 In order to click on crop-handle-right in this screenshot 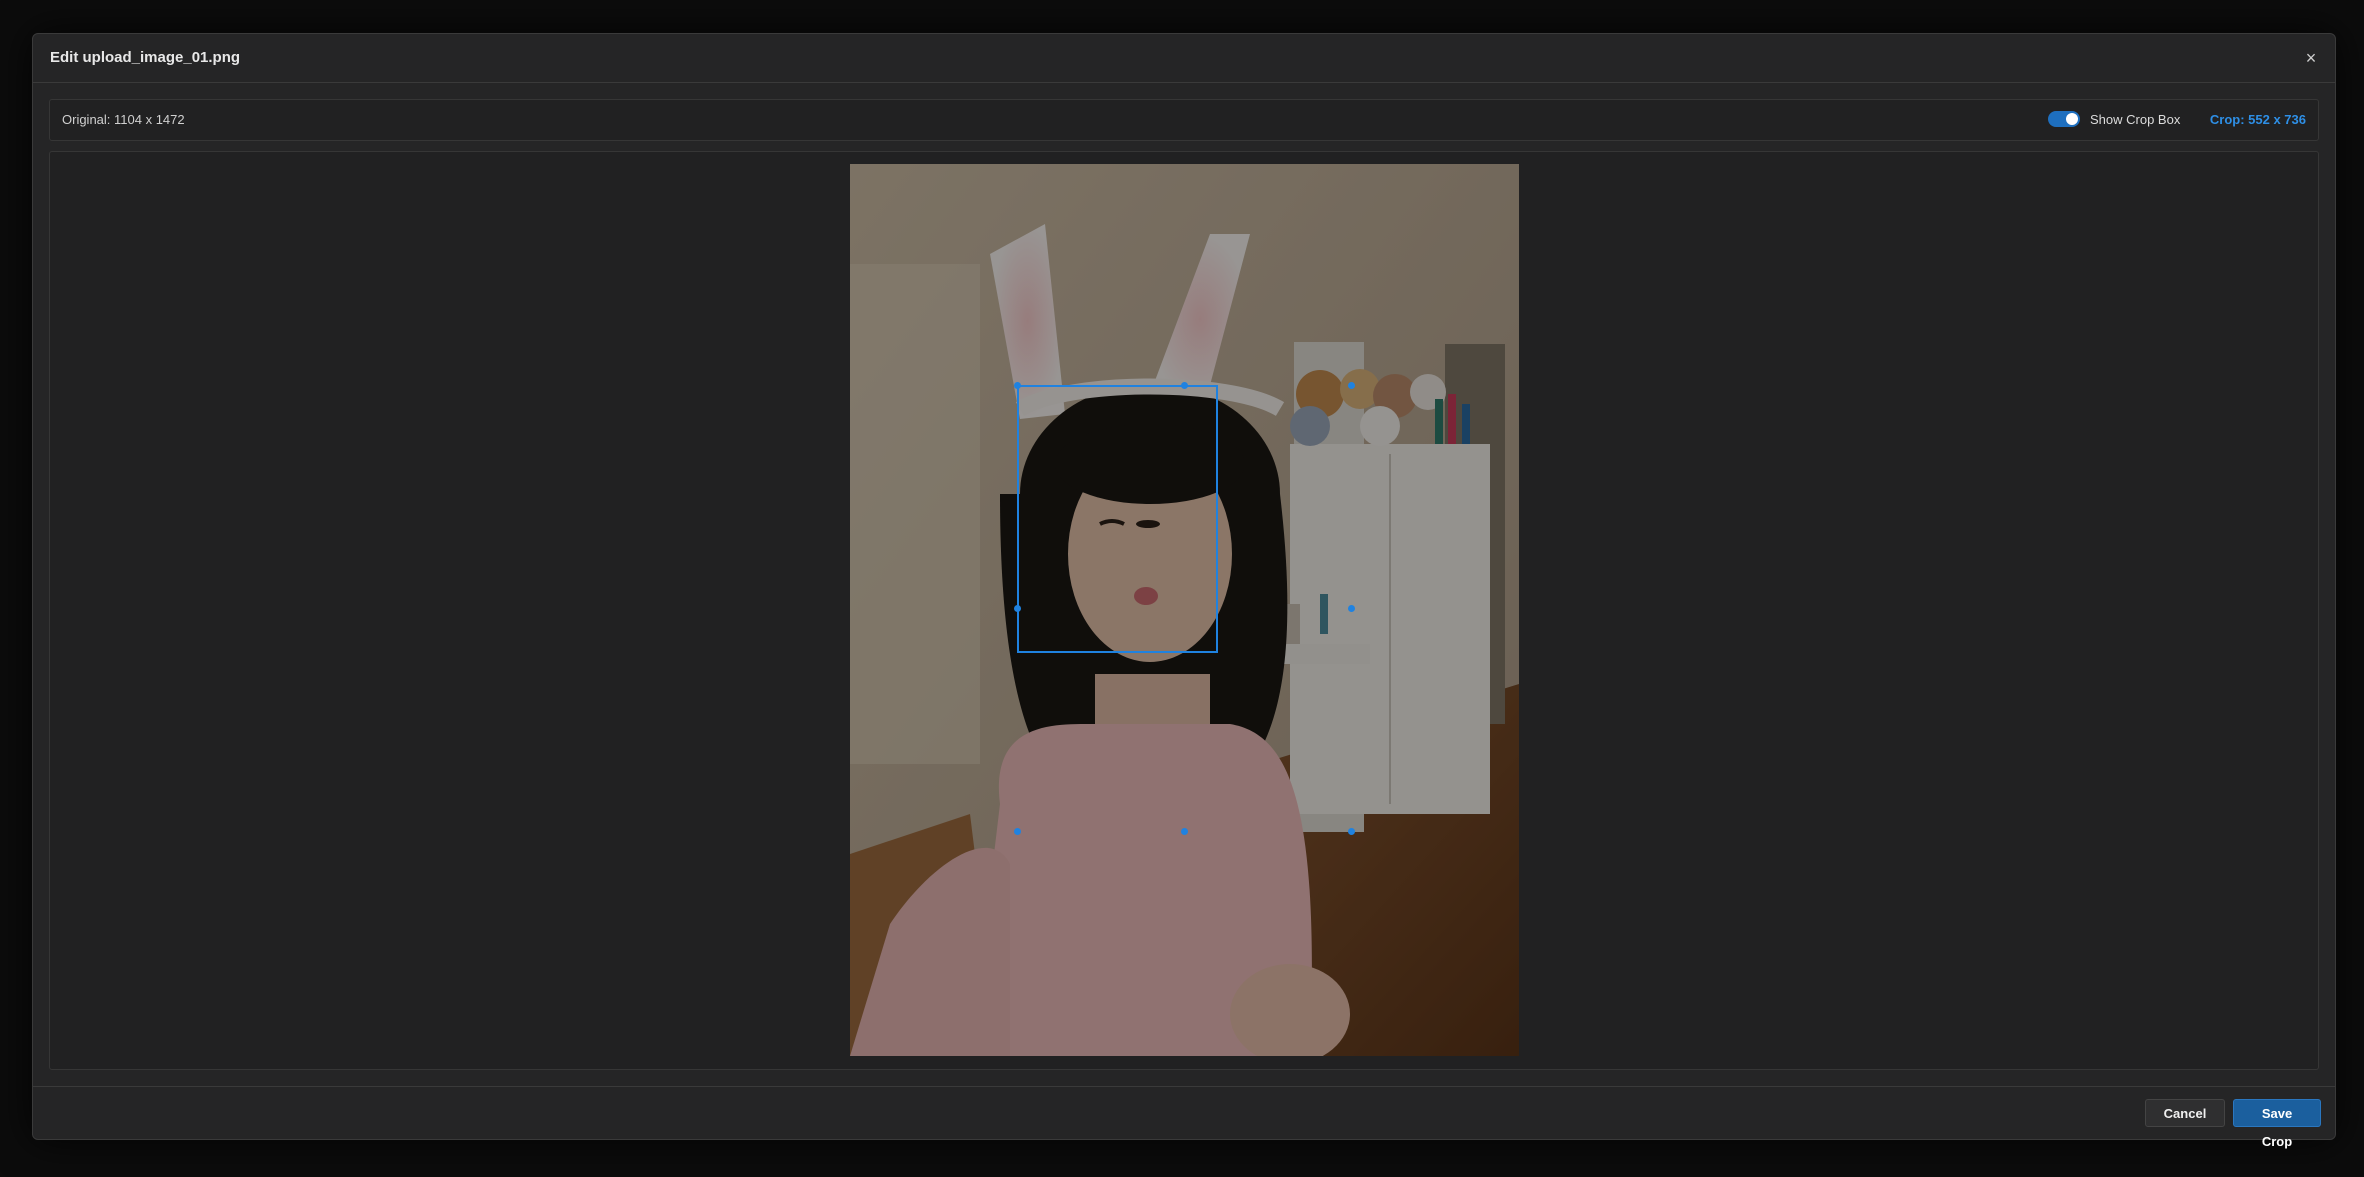, I will do `click(1351, 608)`.